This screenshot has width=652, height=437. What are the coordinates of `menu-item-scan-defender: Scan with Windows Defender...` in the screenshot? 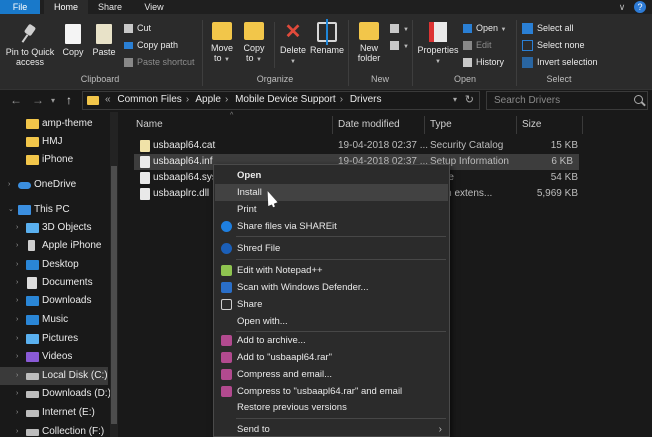 It's located at (331, 287).